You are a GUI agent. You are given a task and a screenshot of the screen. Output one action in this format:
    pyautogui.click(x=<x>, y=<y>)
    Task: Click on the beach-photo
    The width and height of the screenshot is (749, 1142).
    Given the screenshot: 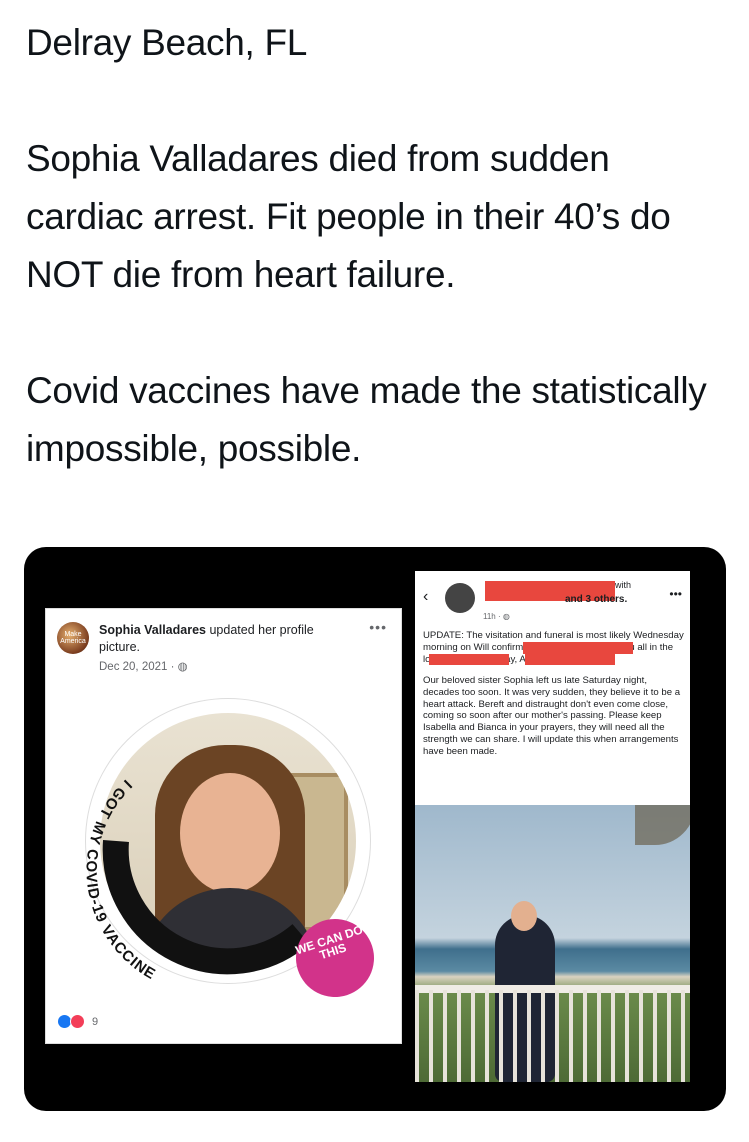 What is the action you would take?
    pyautogui.click(x=552, y=943)
    